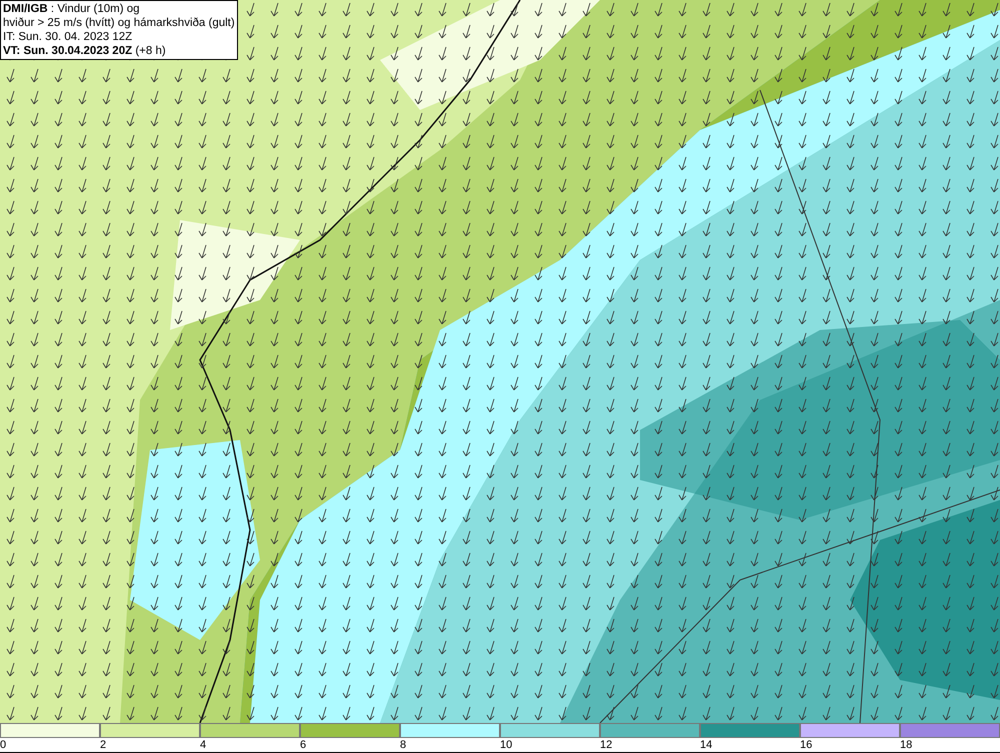 The height and width of the screenshot is (753, 1000). I want to click on header-text: DMI/IGB : Vindur (10m) og, so click(72, 9).